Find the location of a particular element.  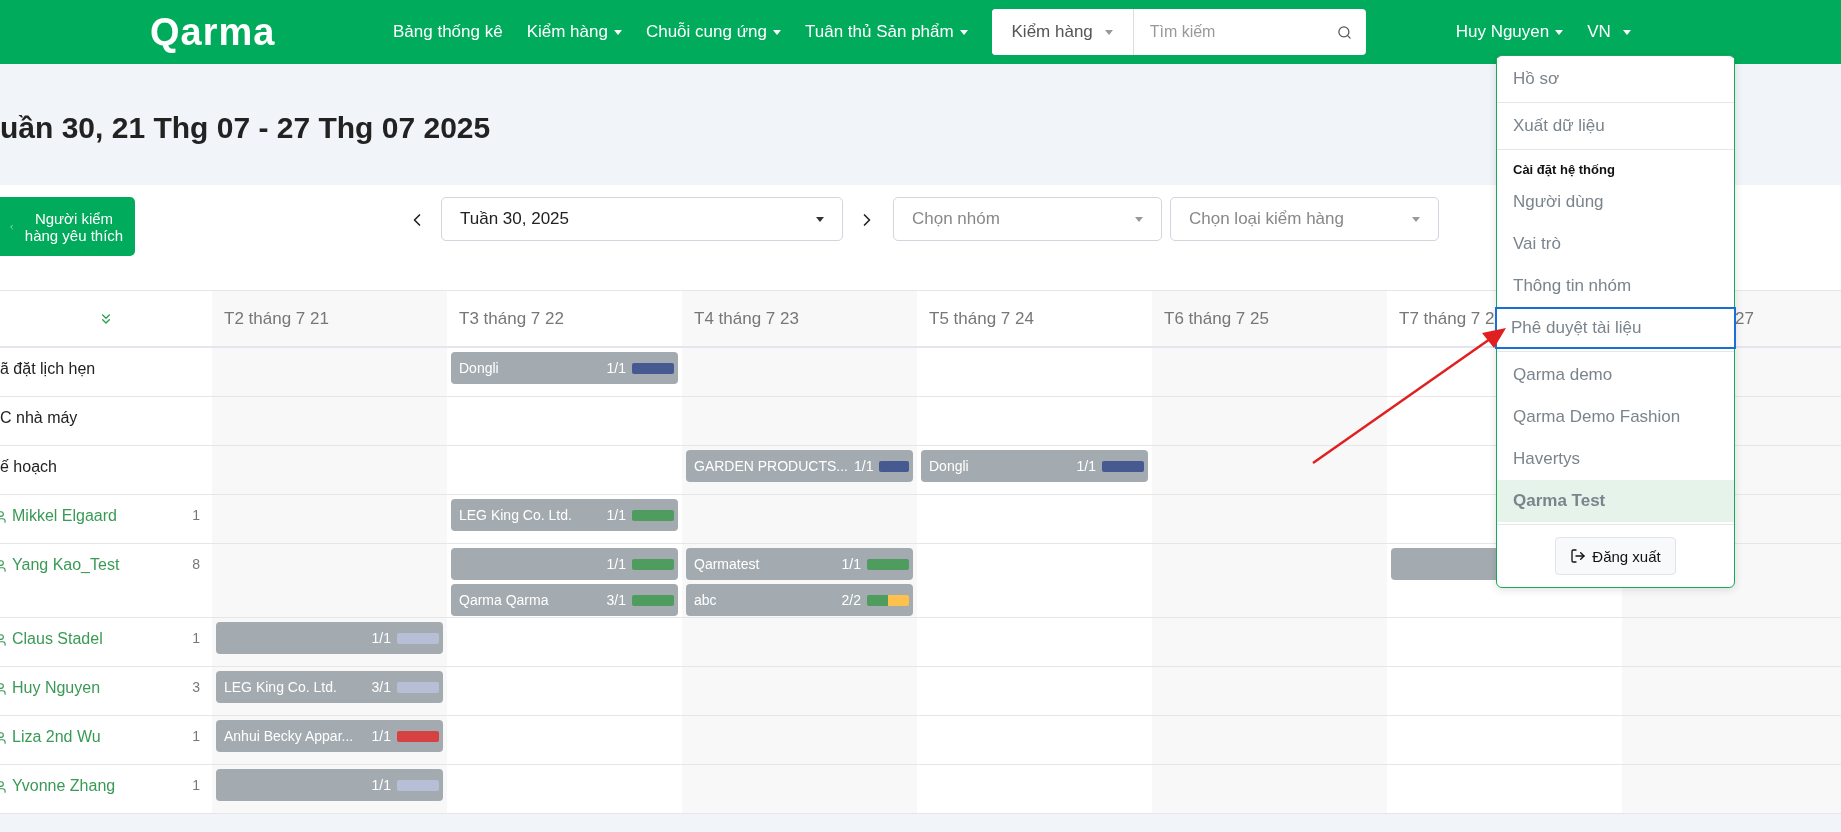

search-field: Tìm kiếm is located at coordinates (1249, 32).